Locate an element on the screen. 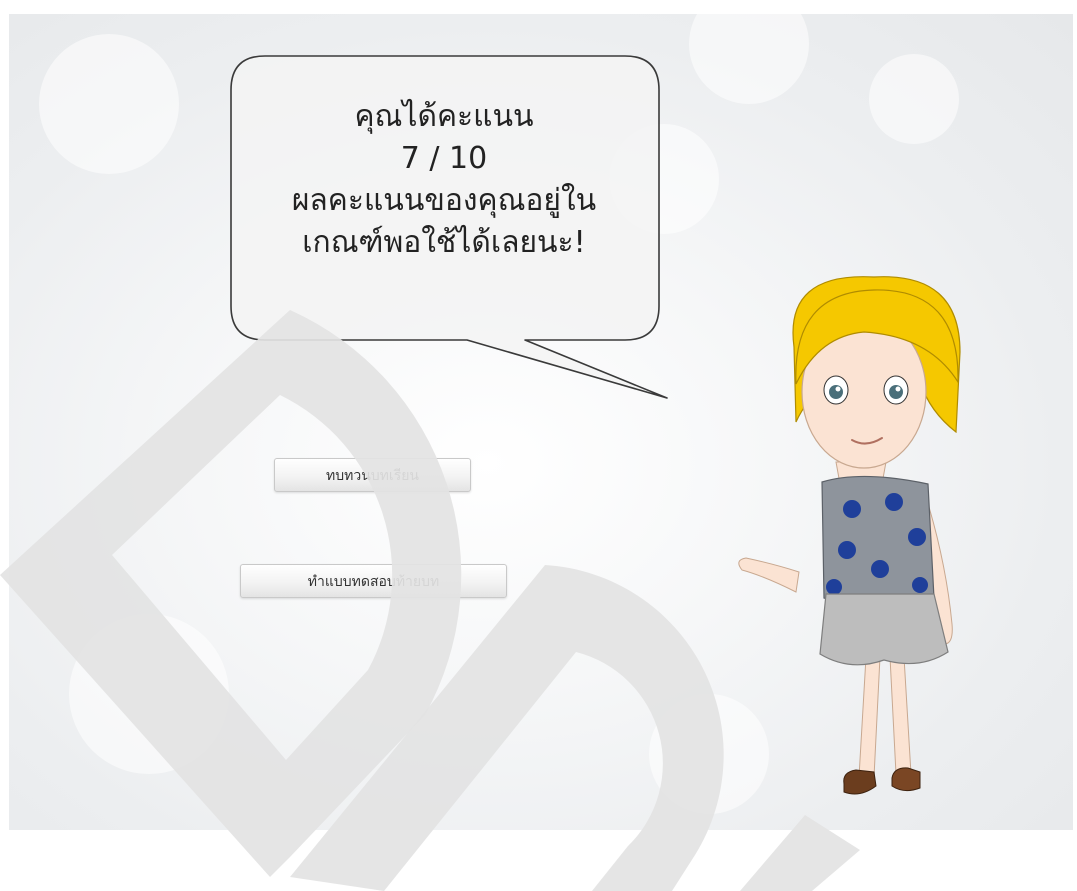 This screenshot has width=1077, height=891. character-shoes is located at coordinates (882, 781).